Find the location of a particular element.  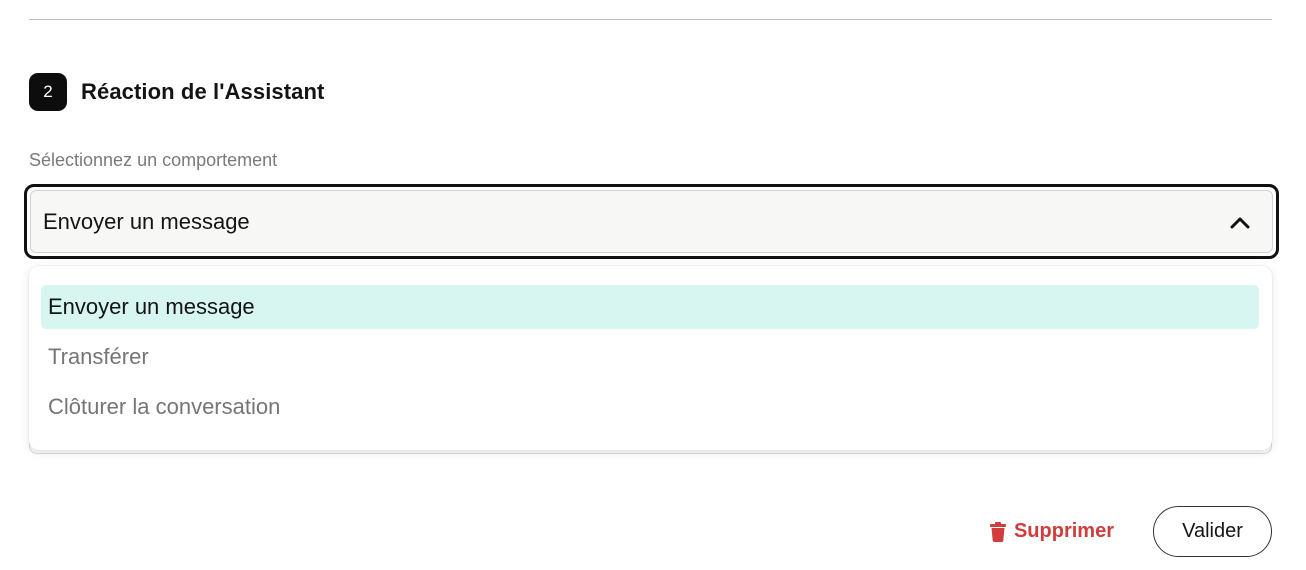

step-header: 2 Réaction de l'Assistant is located at coordinates (176, 92).